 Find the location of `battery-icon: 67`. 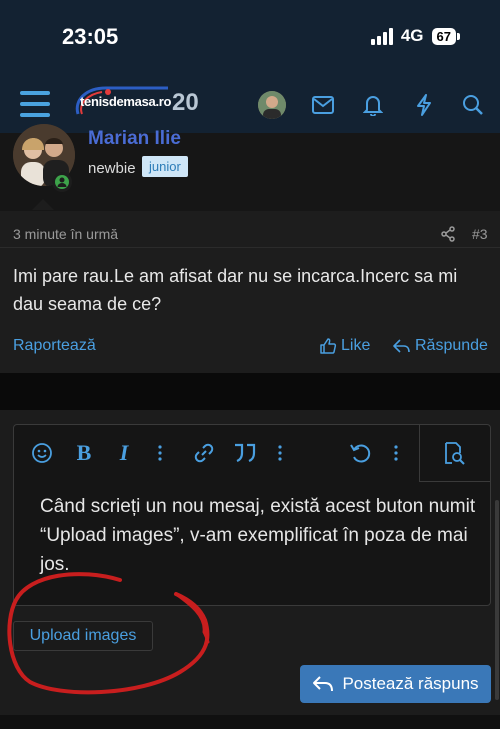

battery-icon: 67 is located at coordinates (445, 36).